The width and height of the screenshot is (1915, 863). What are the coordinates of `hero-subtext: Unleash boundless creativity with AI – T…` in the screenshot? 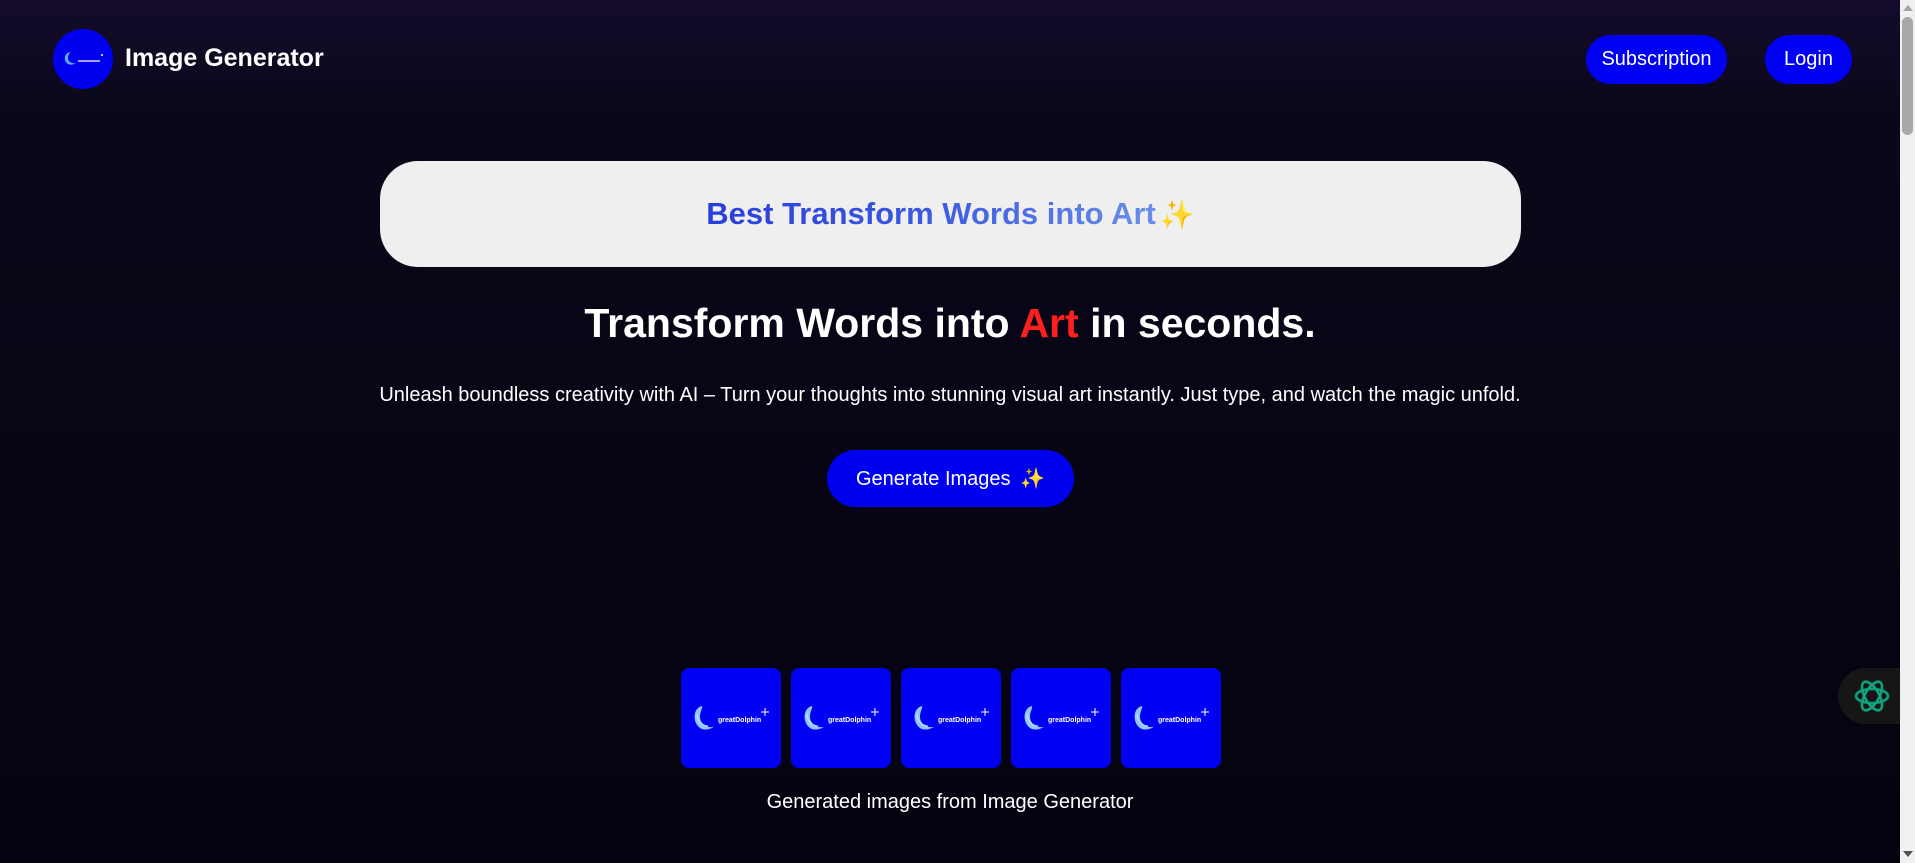 It's located at (950, 395).